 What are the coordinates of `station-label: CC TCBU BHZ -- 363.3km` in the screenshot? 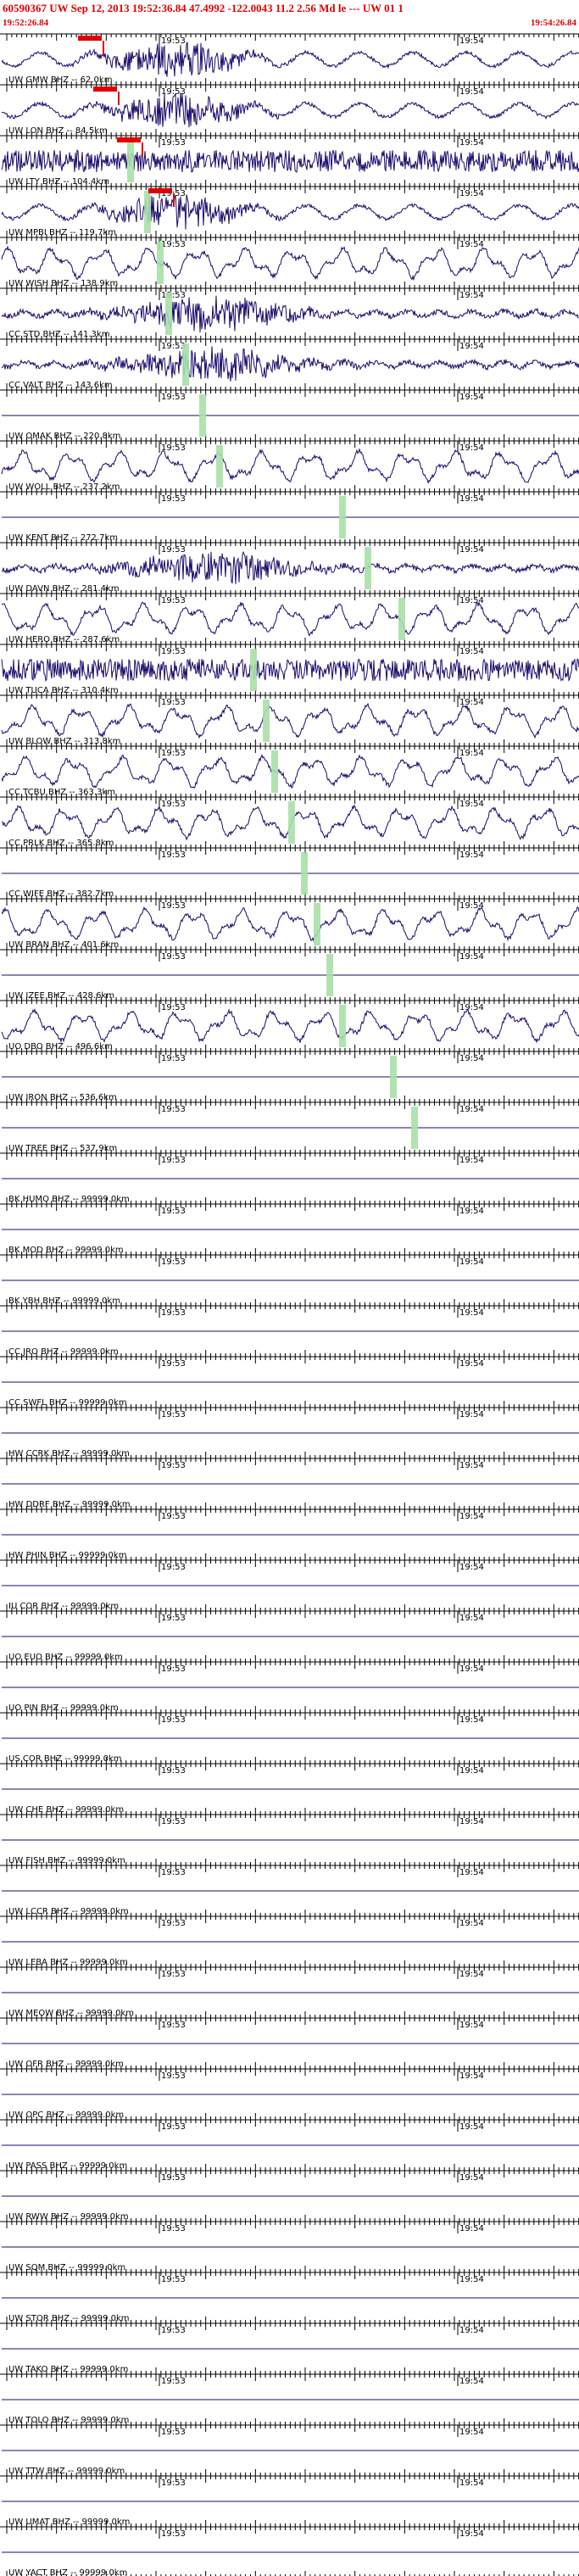 It's located at (61, 792).